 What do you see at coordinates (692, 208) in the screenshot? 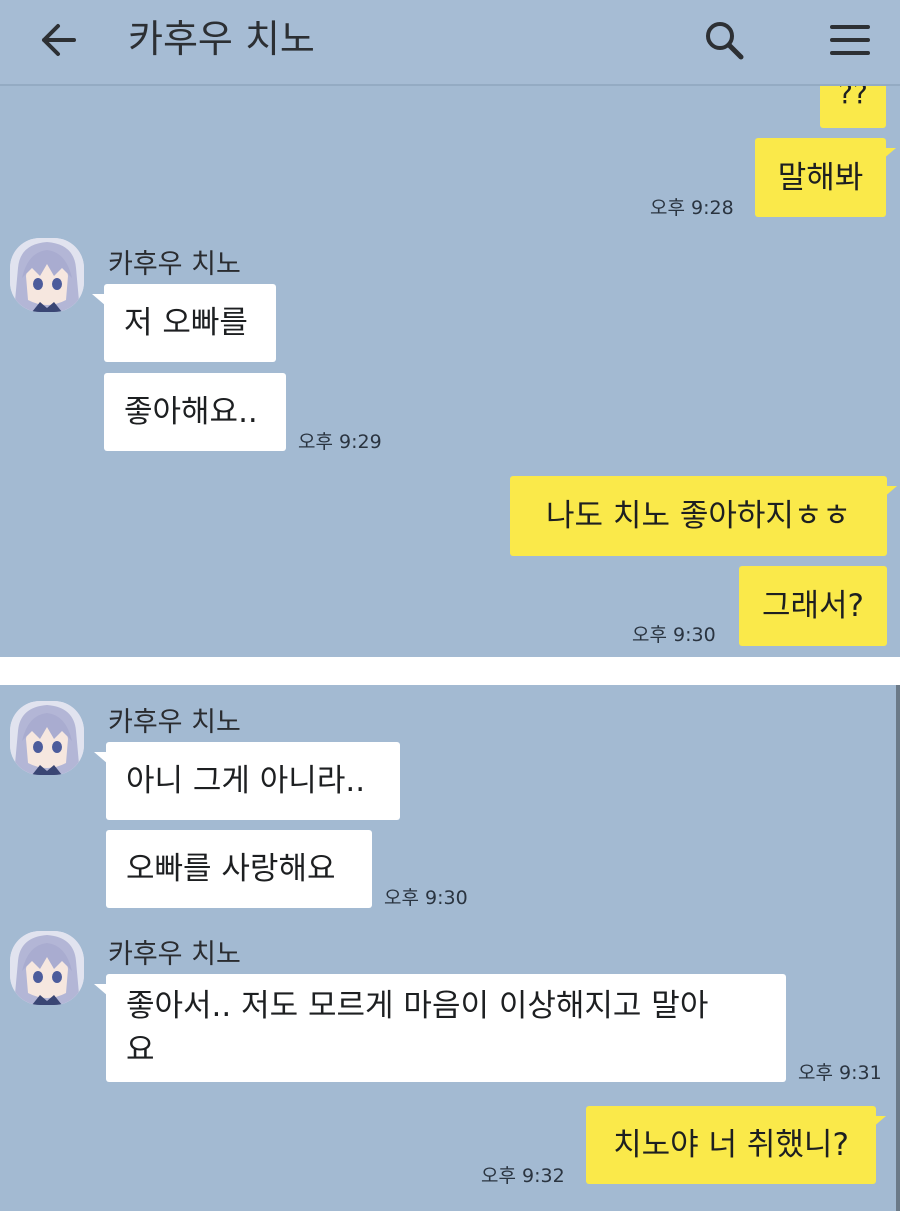
I see `message-timestamp: 오후 9:28` at bounding box center [692, 208].